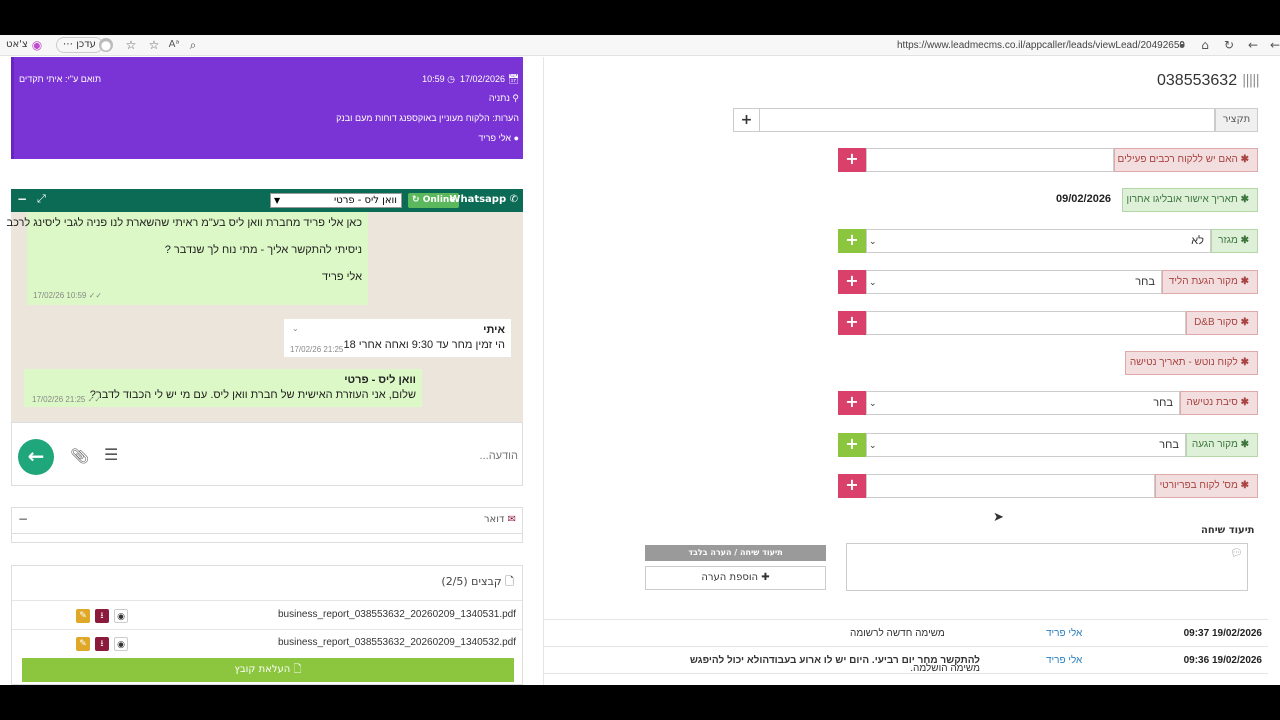  What do you see at coordinates (987, 120) in the screenshot?
I see `summary-input` at bounding box center [987, 120].